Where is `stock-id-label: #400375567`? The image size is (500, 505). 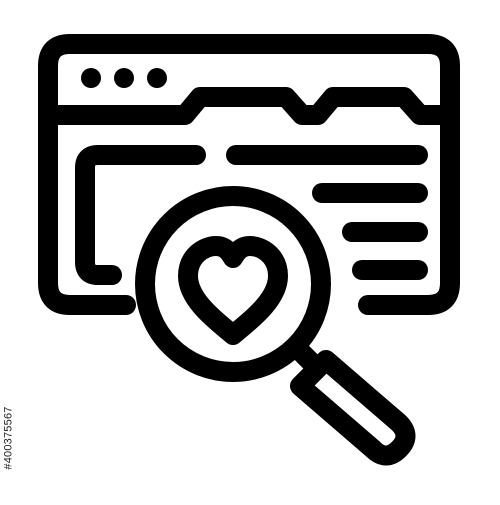
stock-id-label: #400375567 is located at coordinates (9, 438).